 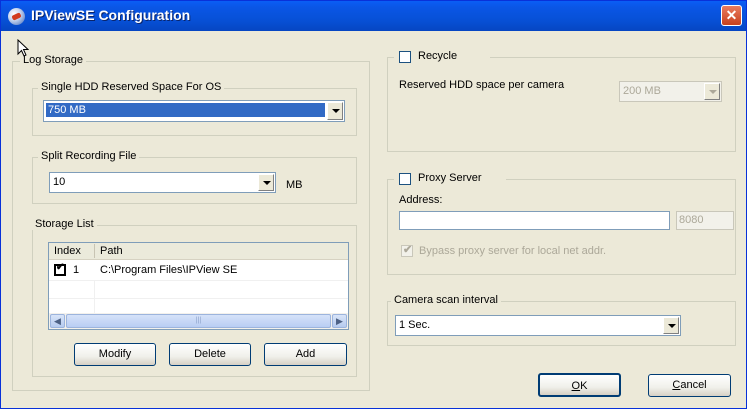 What do you see at coordinates (513, 251) in the screenshot?
I see `bypass-label: Bypass proxy server for local net addr.` at bounding box center [513, 251].